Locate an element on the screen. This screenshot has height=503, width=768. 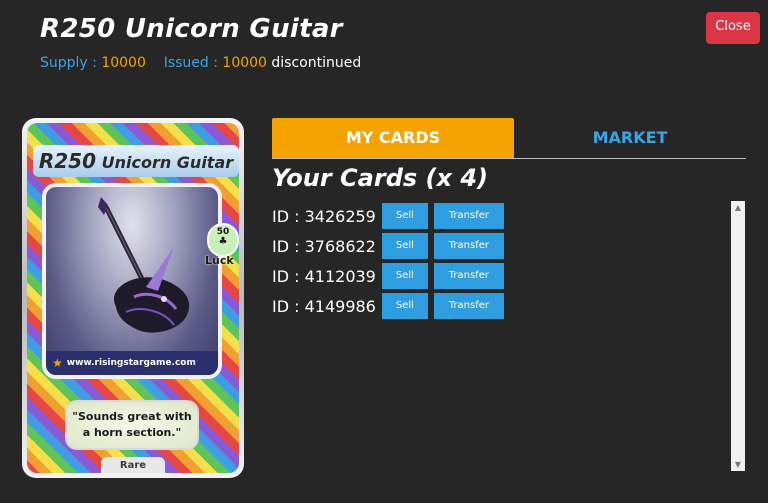
card-row: ID : 4149986 Sell Transfer is located at coordinates (388, 306).